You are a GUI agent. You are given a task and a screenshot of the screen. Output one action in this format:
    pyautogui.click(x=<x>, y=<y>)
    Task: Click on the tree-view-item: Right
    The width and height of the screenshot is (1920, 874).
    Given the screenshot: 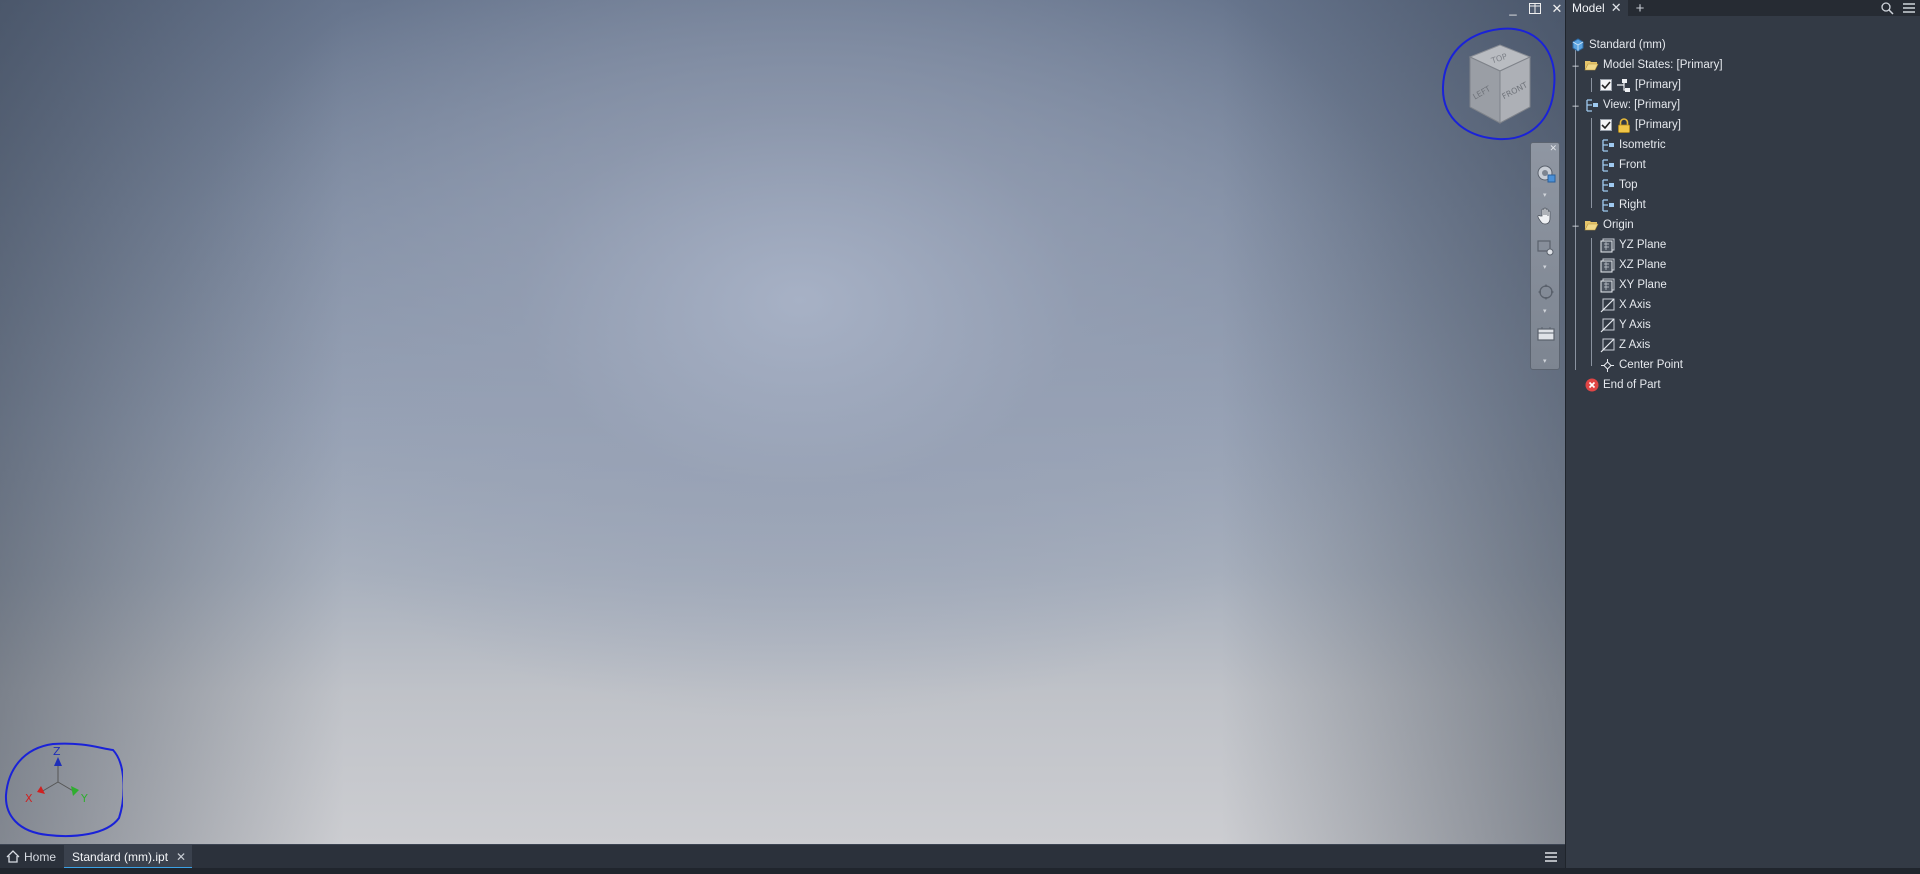 What is the action you would take?
    pyautogui.click(x=1623, y=205)
    